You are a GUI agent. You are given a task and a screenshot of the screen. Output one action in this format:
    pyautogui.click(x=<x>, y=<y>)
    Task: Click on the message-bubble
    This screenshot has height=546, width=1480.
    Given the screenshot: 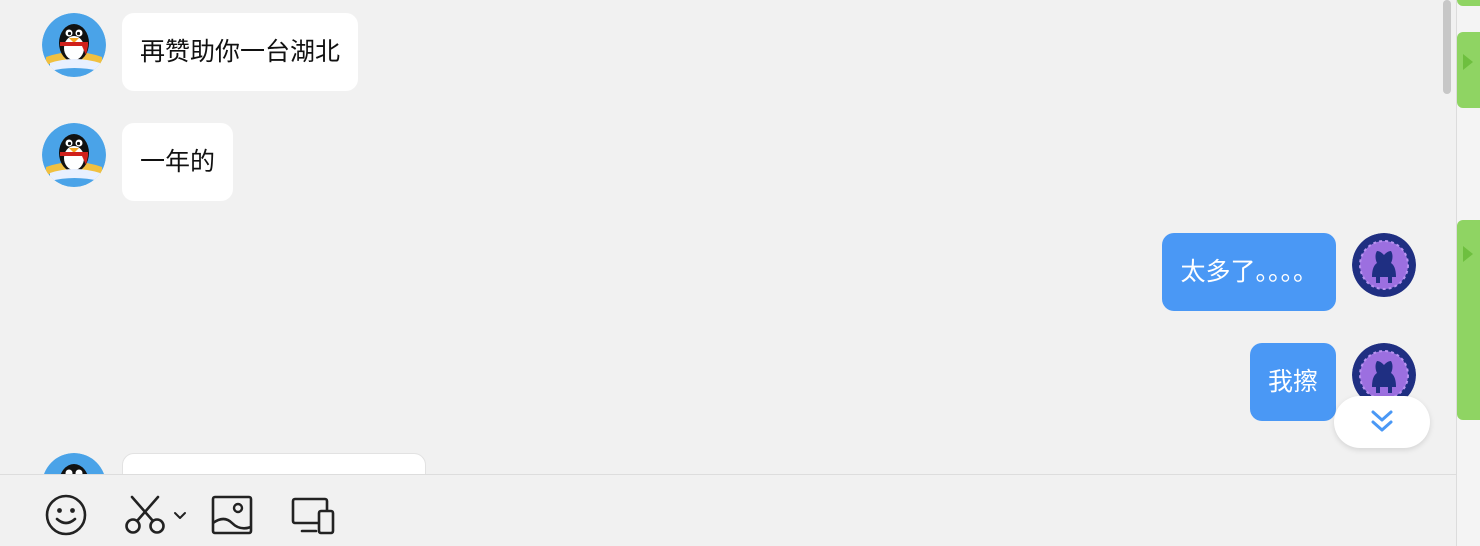 What is the action you would take?
    pyautogui.click(x=274, y=463)
    